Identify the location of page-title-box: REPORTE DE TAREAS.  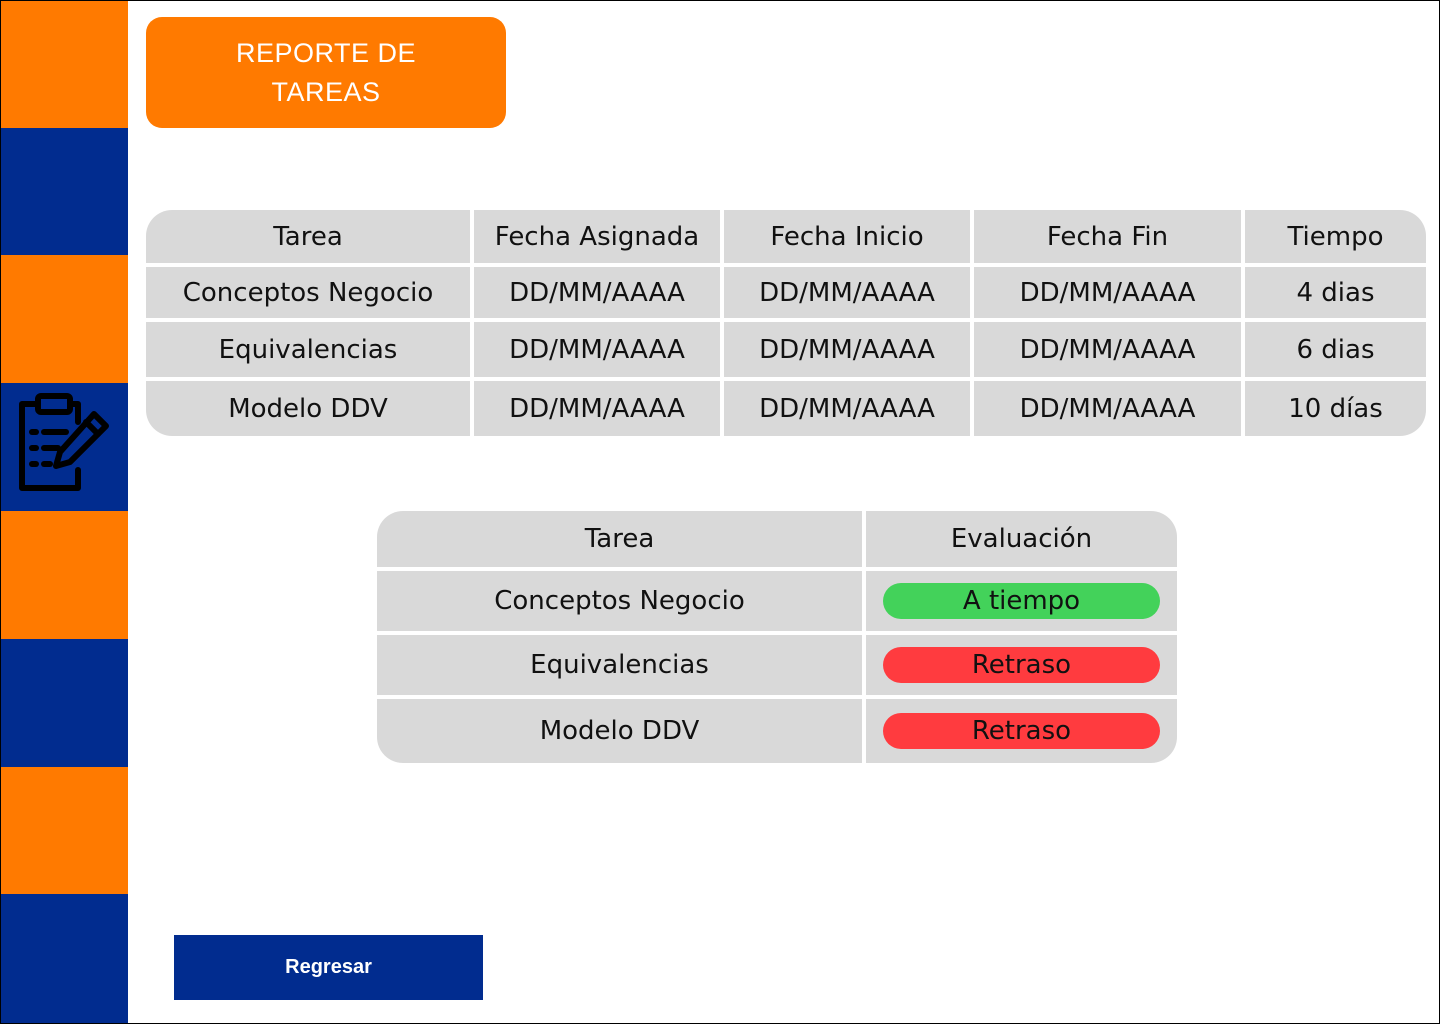
(326, 72).